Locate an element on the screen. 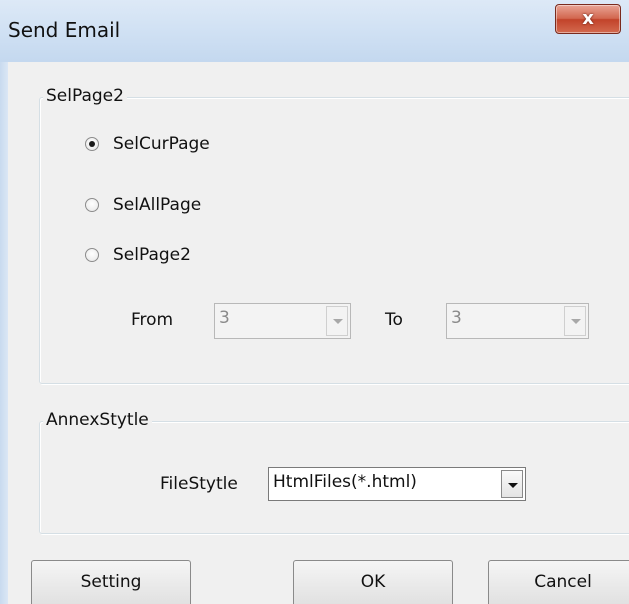 Image resolution: width=629 pixels, height=604 pixels. from-page-value: 3 is located at coordinates (224, 318).